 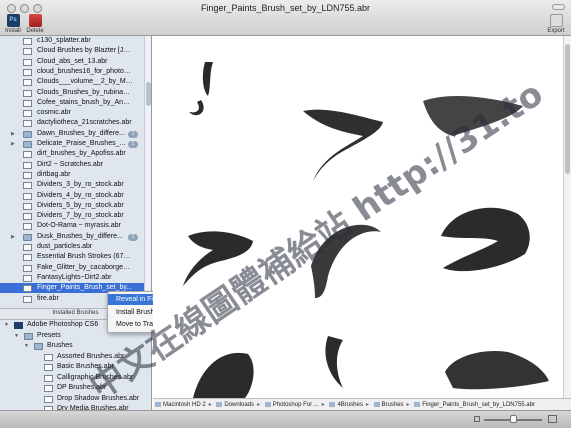 I want to click on small-thumbnail-icon, so click(x=477, y=419).